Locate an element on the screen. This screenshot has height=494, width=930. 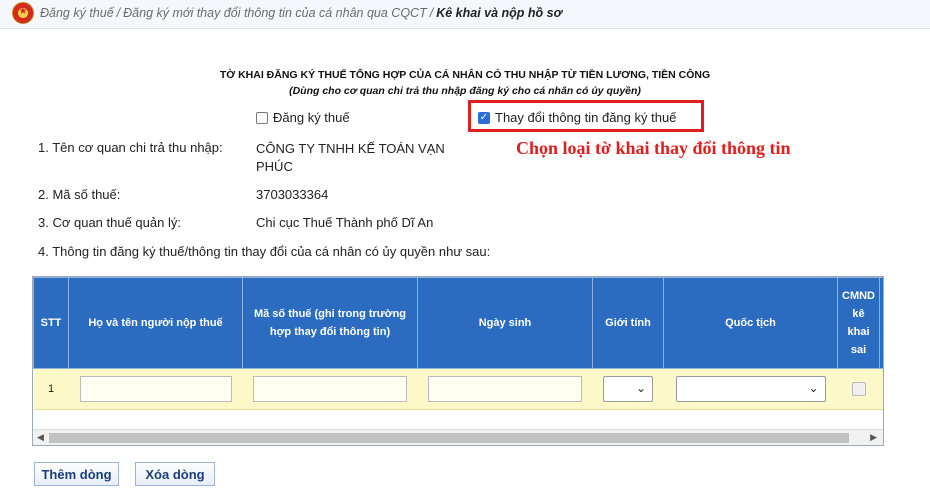
scrollbar-thumb is located at coordinates (449, 438).